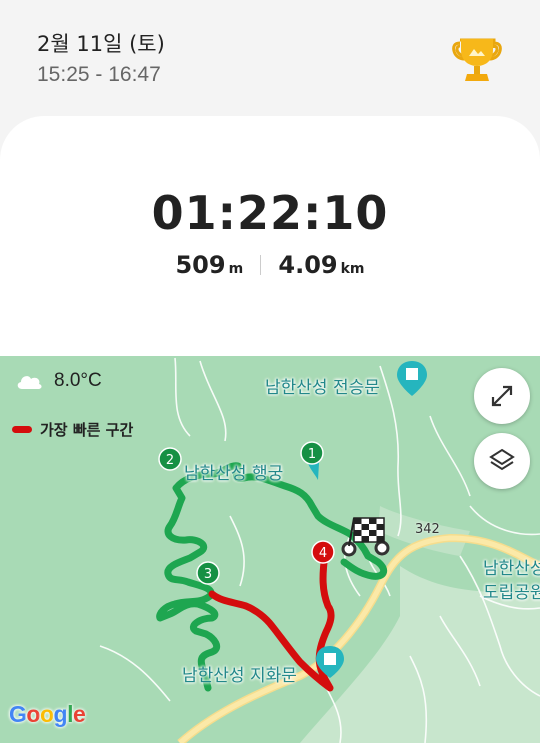  Describe the element at coordinates (270, 55) in the screenshot. I see `activity-header: 2월 11일 (토) 15:25 - 16:47` at that location.